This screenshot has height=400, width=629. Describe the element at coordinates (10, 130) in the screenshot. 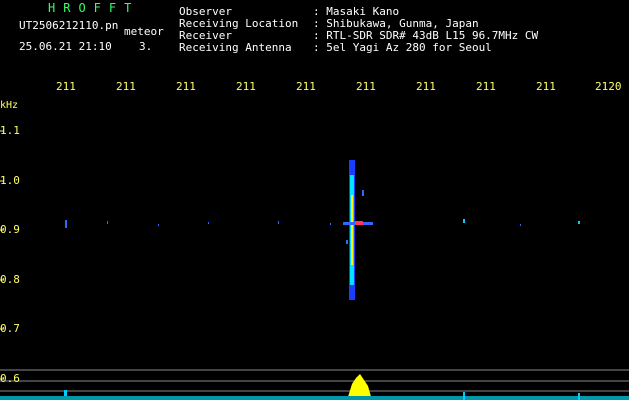

I see `freq-tick-label: 1.1` at that location.